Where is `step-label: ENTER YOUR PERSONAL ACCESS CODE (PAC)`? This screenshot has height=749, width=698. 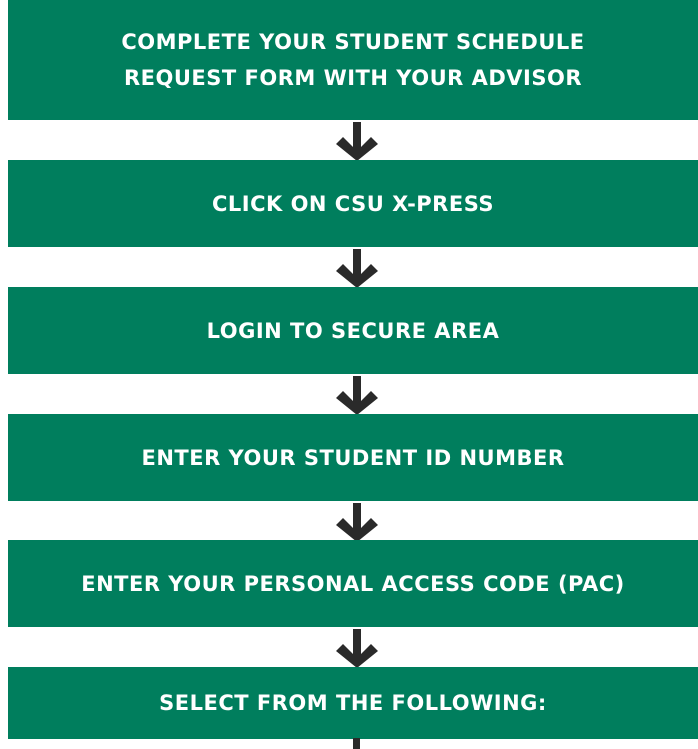 step-label: ENTER YOUR PERSONAL ACCESS CODE (PAC) is located at coordinates (353, 583).